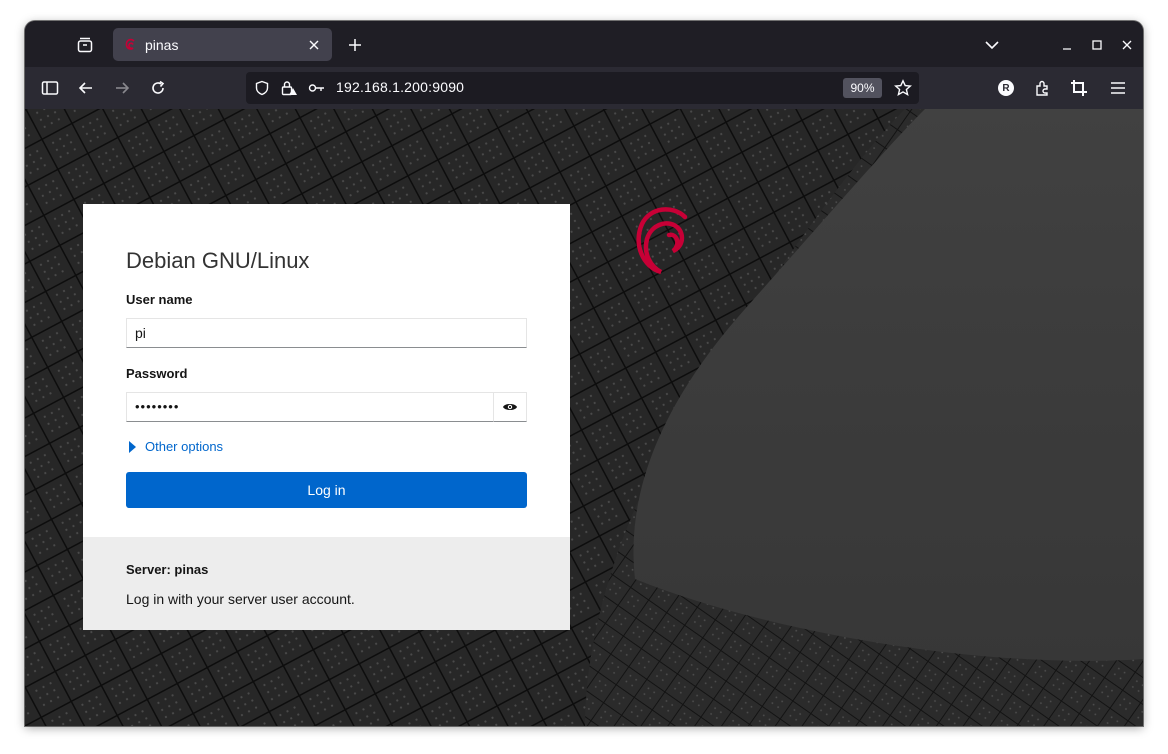 Image resolution: width=1168 pixels, height=754 pixels. I want to click on other-options-toggle: Other options, so click(176, 446).